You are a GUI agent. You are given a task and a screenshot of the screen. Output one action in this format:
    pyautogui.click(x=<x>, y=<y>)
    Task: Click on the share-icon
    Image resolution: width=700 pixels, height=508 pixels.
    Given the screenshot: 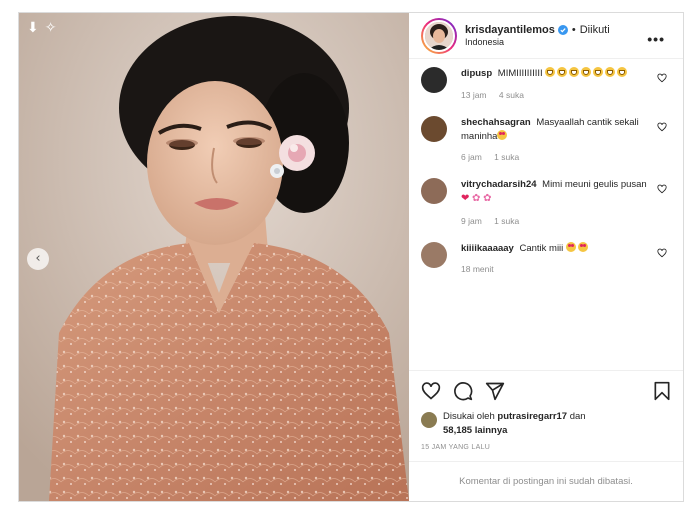 What is the action you would take?
    pyautogui.click(x=495, y=391)
    